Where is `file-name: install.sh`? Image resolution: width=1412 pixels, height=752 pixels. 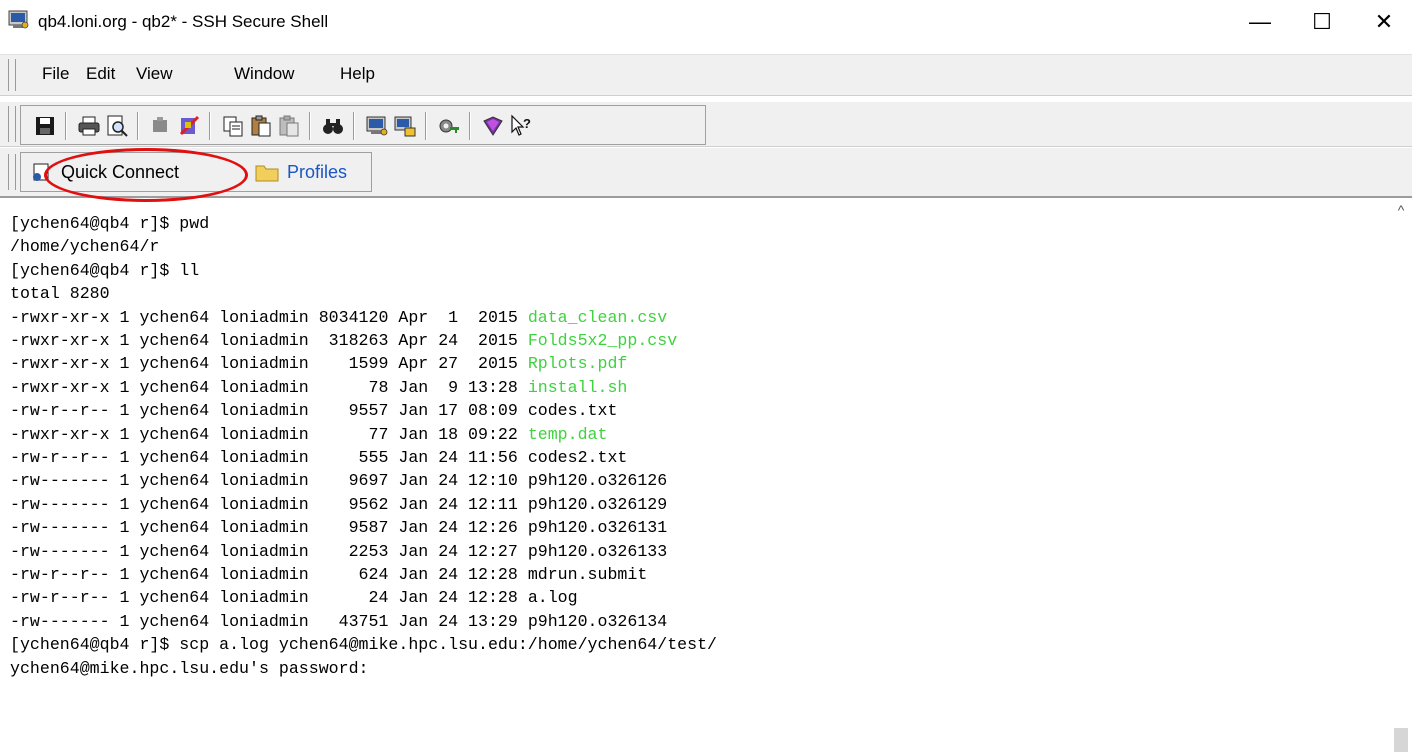 file-name: install.sh is located at coordinates (577, 387).